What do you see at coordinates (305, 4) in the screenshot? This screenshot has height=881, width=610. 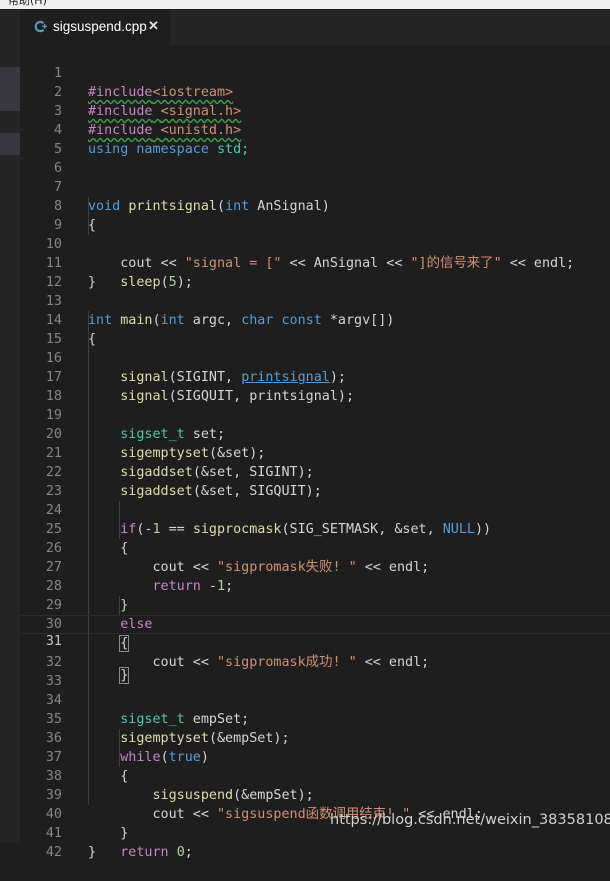 I see `menu-bar: 帮助(H)` at bounding box center [305, 4].